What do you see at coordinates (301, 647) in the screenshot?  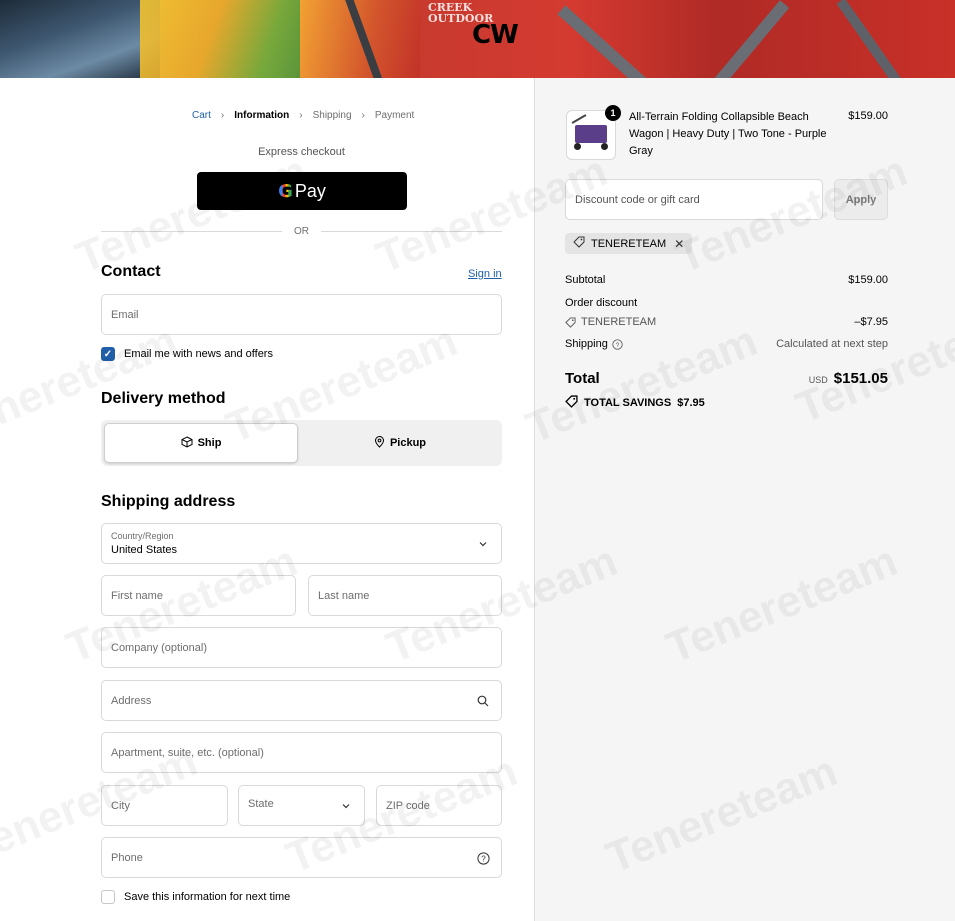 I see `company-field: Company (optional)` at bounding box center [301, 647].